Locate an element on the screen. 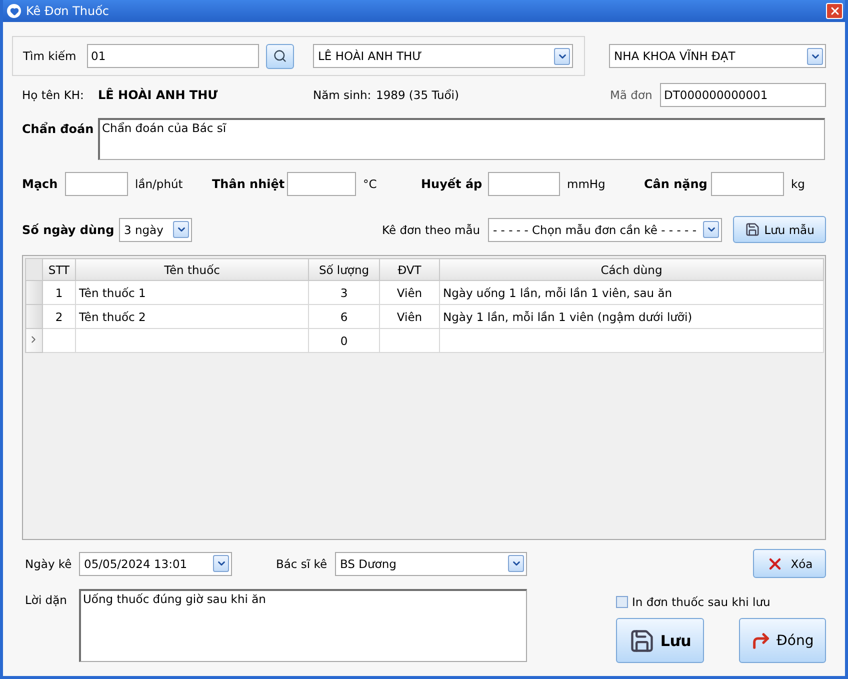 The width and height of the screenshot is (848, 679). header-corner is located at coordinates (34, 269).